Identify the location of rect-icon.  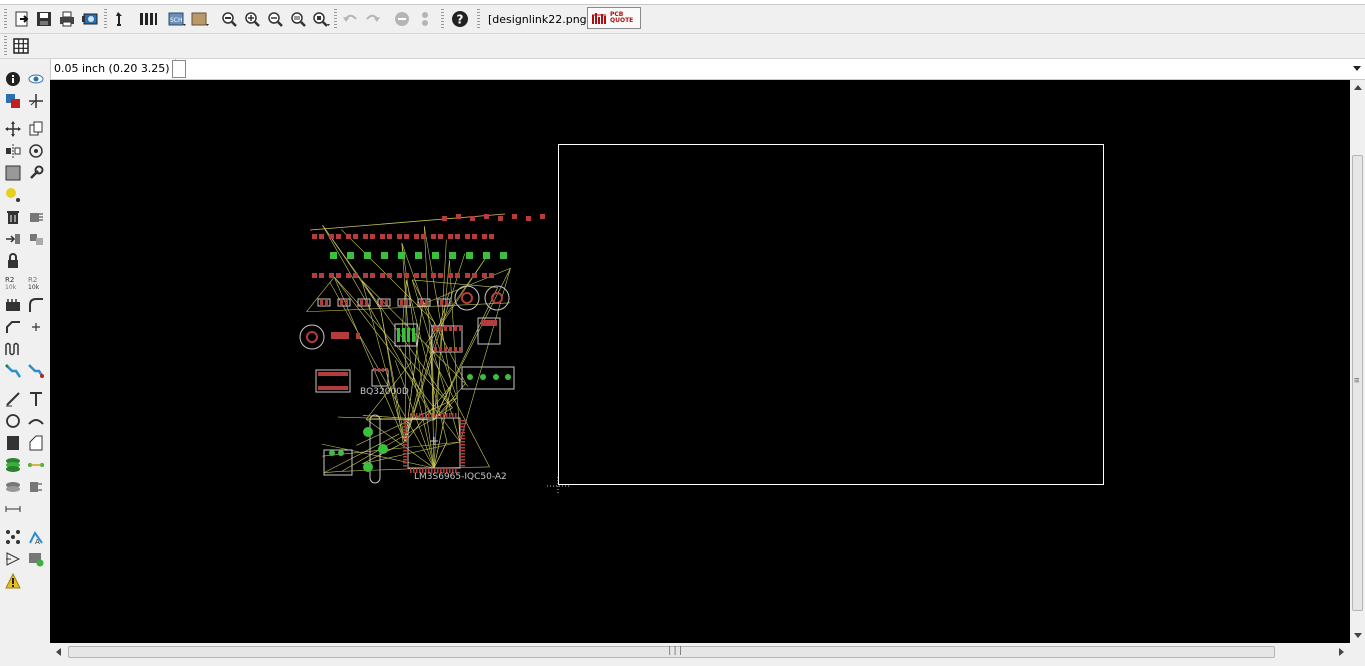
(13, 443).